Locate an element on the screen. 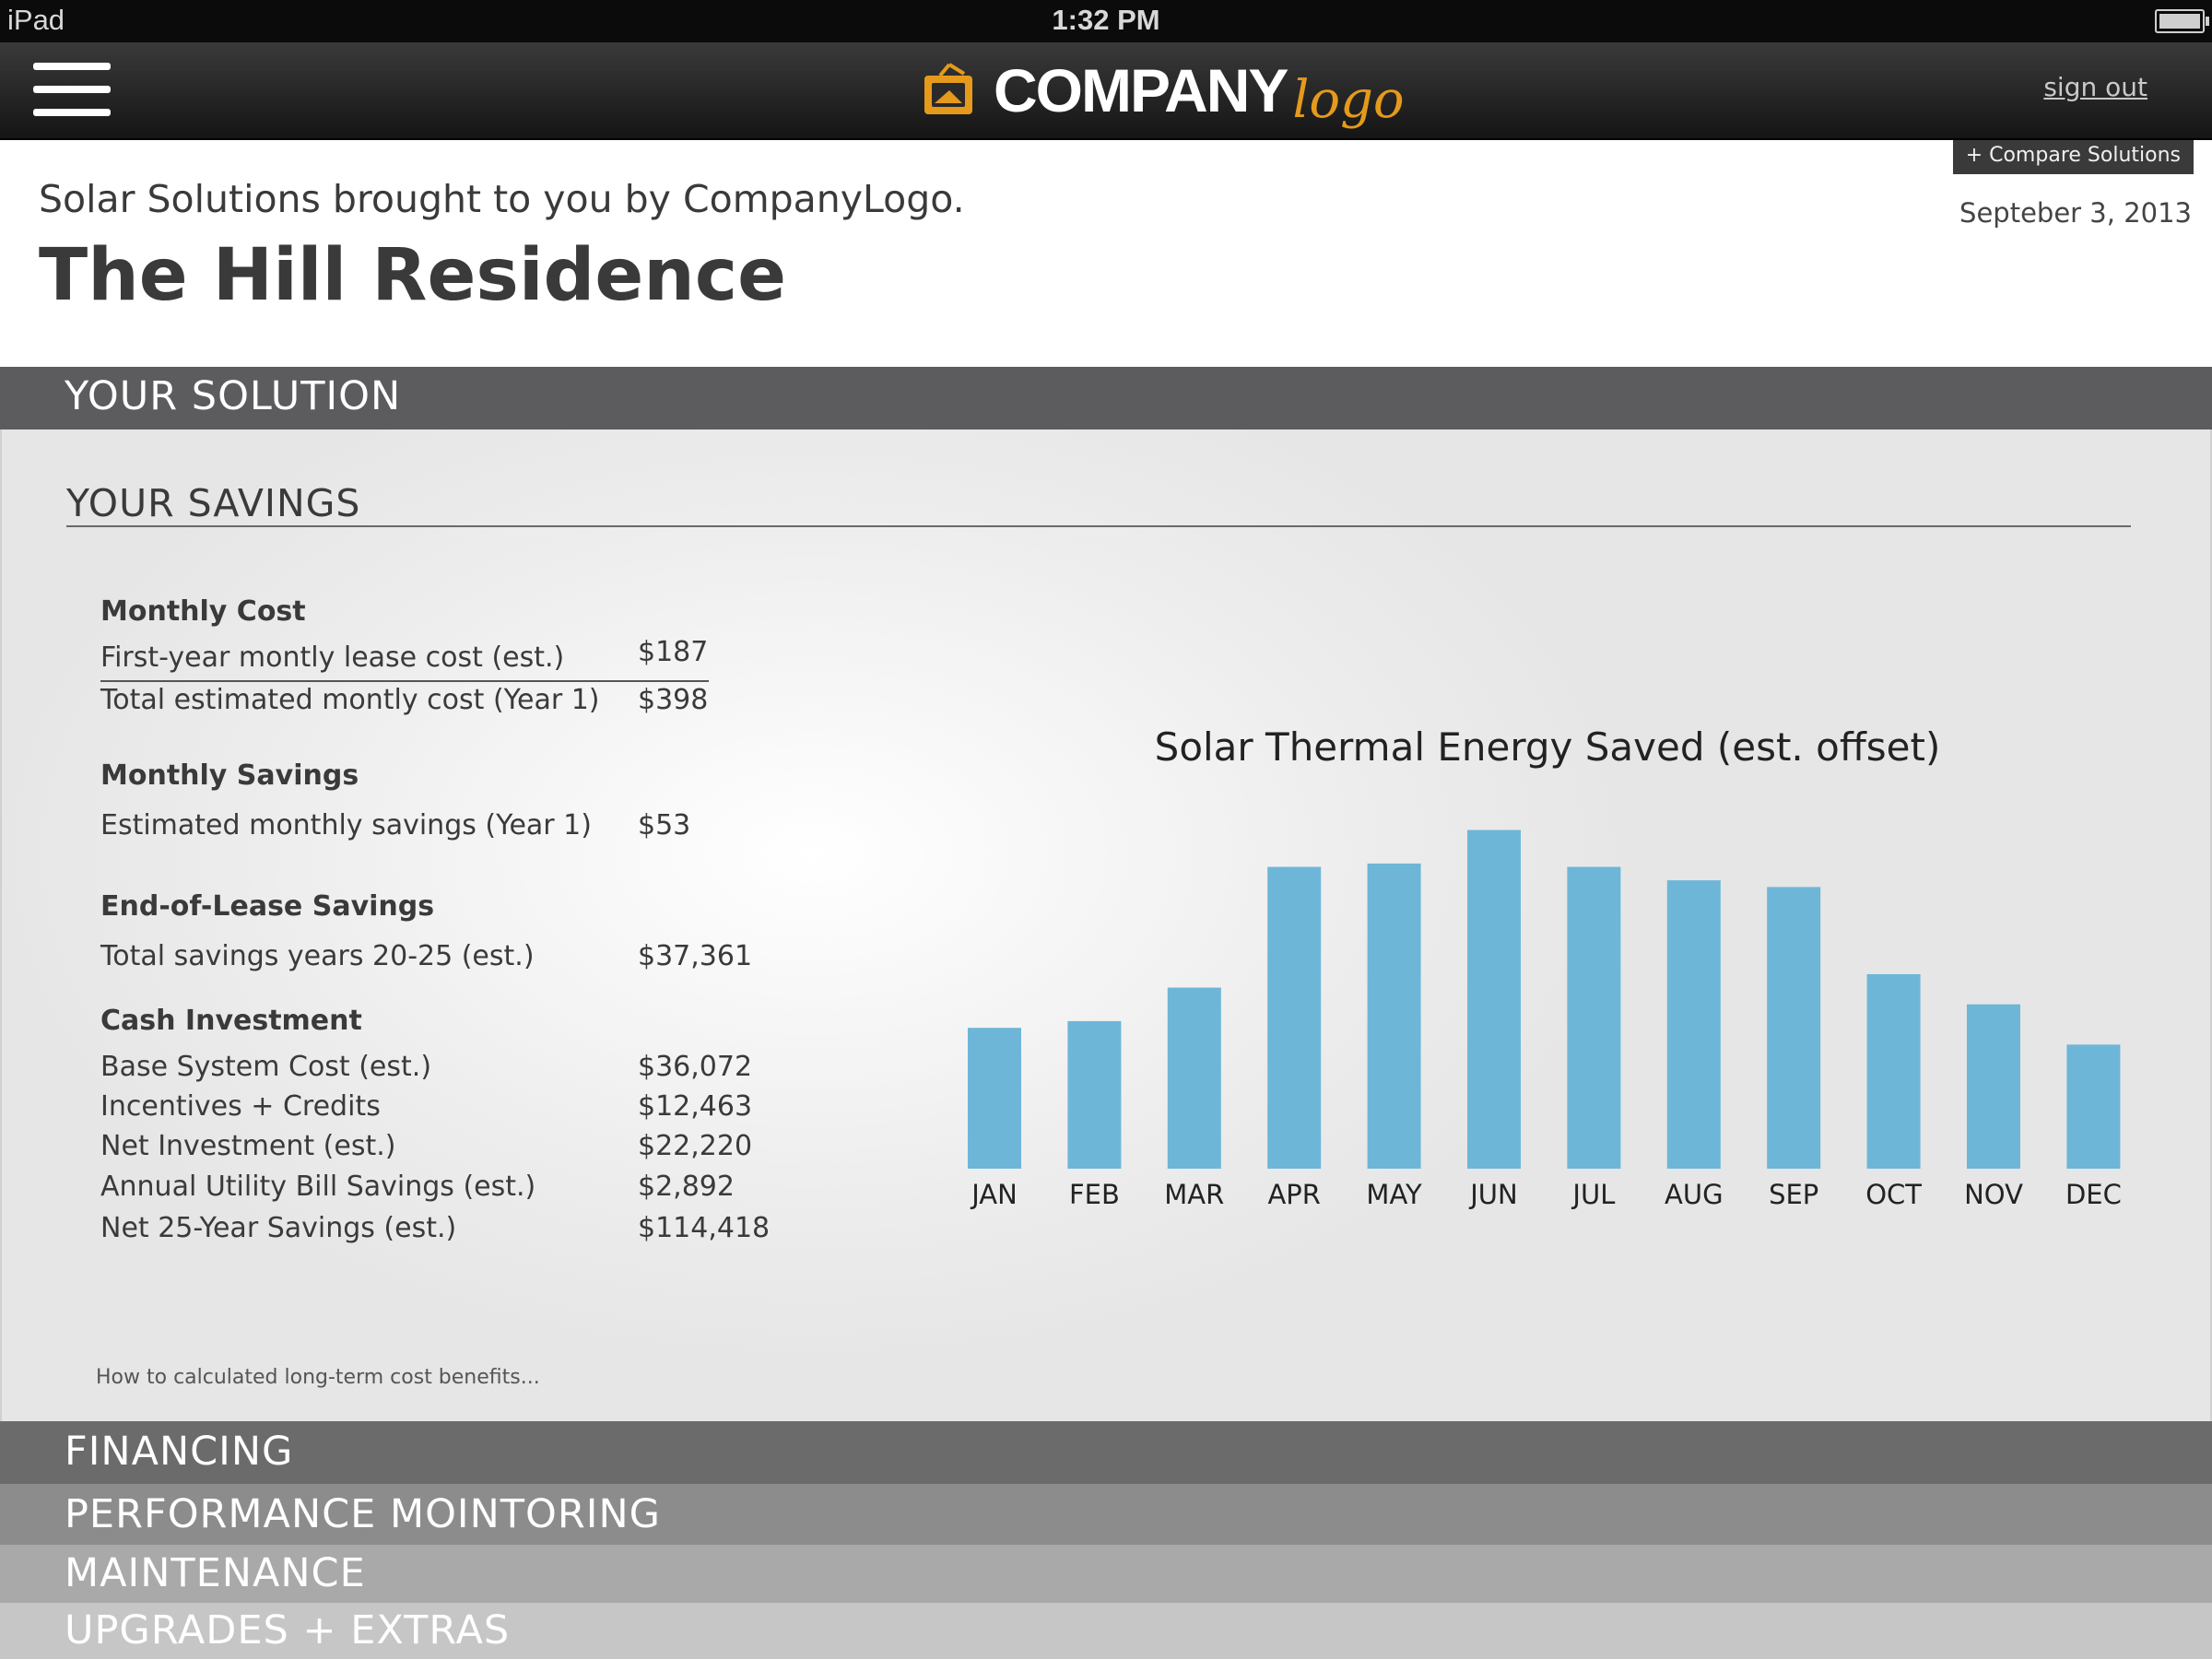 The width and height of the screenshot is (2212, 1659). x-tick-label: JUN is located at coordinates (1492, 1194).